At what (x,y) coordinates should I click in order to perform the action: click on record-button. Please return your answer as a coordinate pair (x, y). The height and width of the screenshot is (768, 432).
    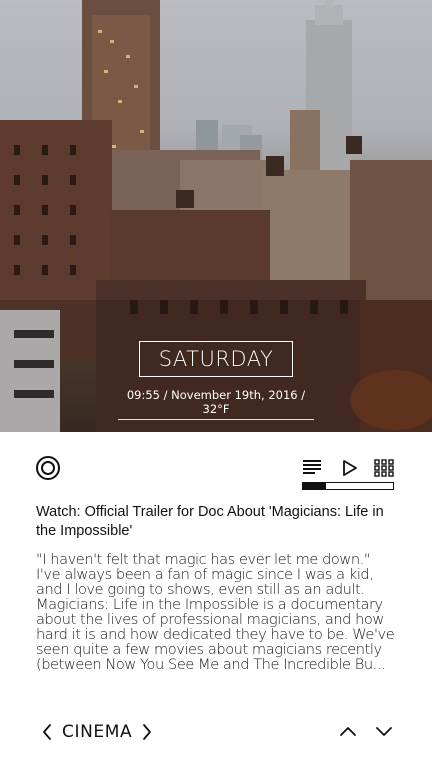
    Looking at the image, I should click on (48, 468).